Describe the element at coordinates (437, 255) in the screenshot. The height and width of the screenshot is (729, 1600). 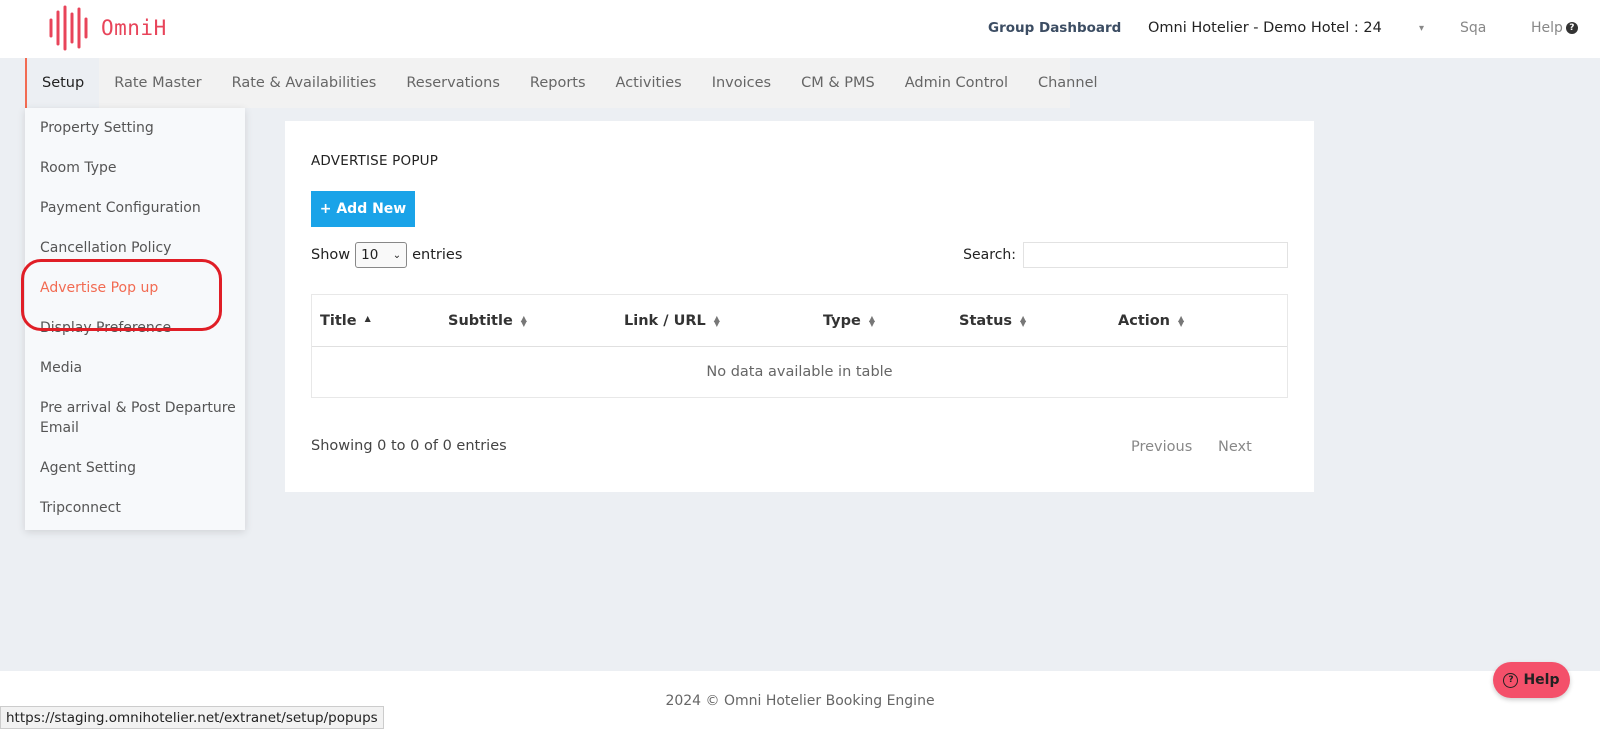
I see `entries-label: entries` at that location.